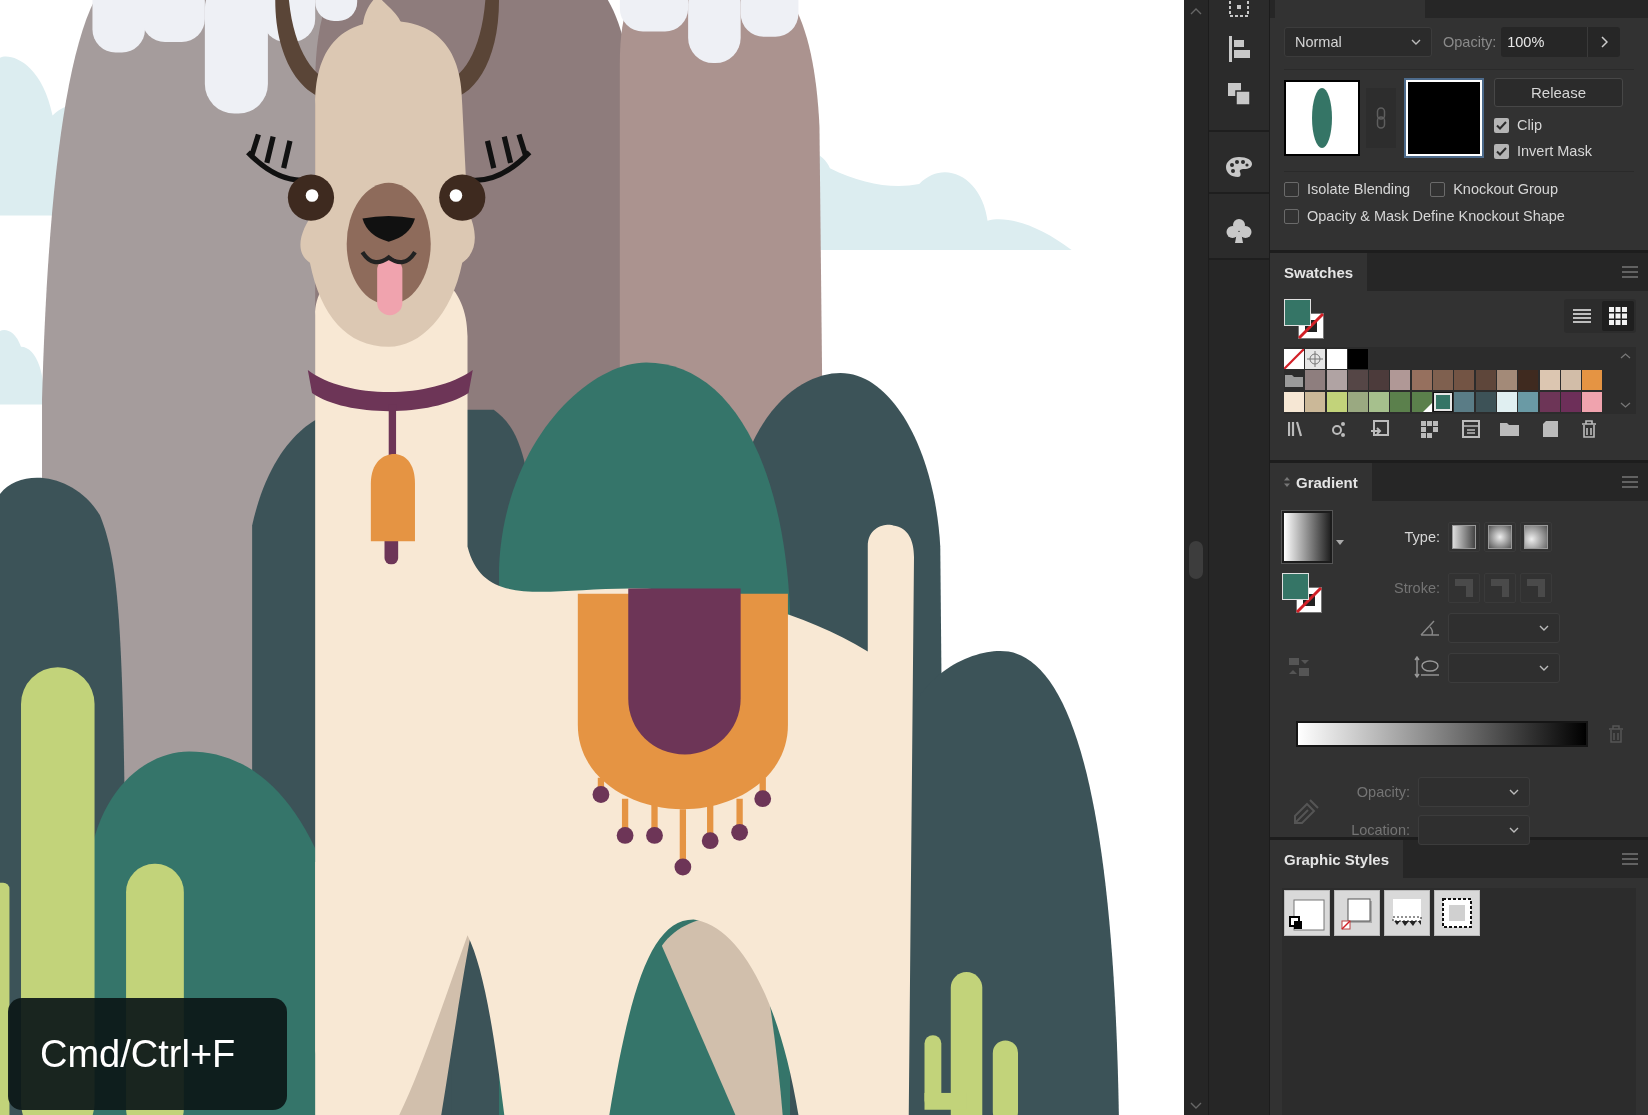 The image size is (1648, 1115). Describe the element at coordinates (1239, 167) in the screenshot. I see `palette-icon` at that location.